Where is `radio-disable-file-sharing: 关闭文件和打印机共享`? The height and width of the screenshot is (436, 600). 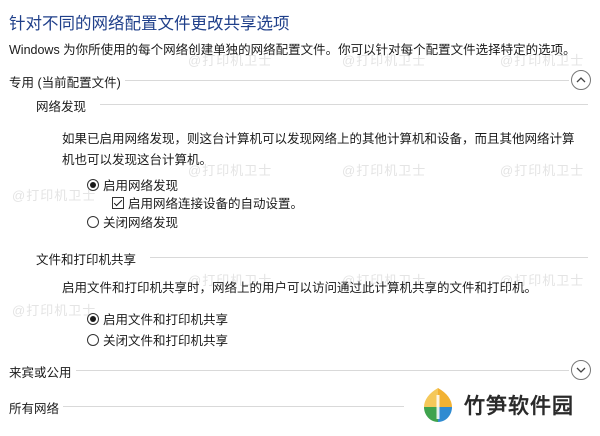
radio-disable-file-sharing: 关闭文件和打印机共享 is located at coordinates (157, 339).